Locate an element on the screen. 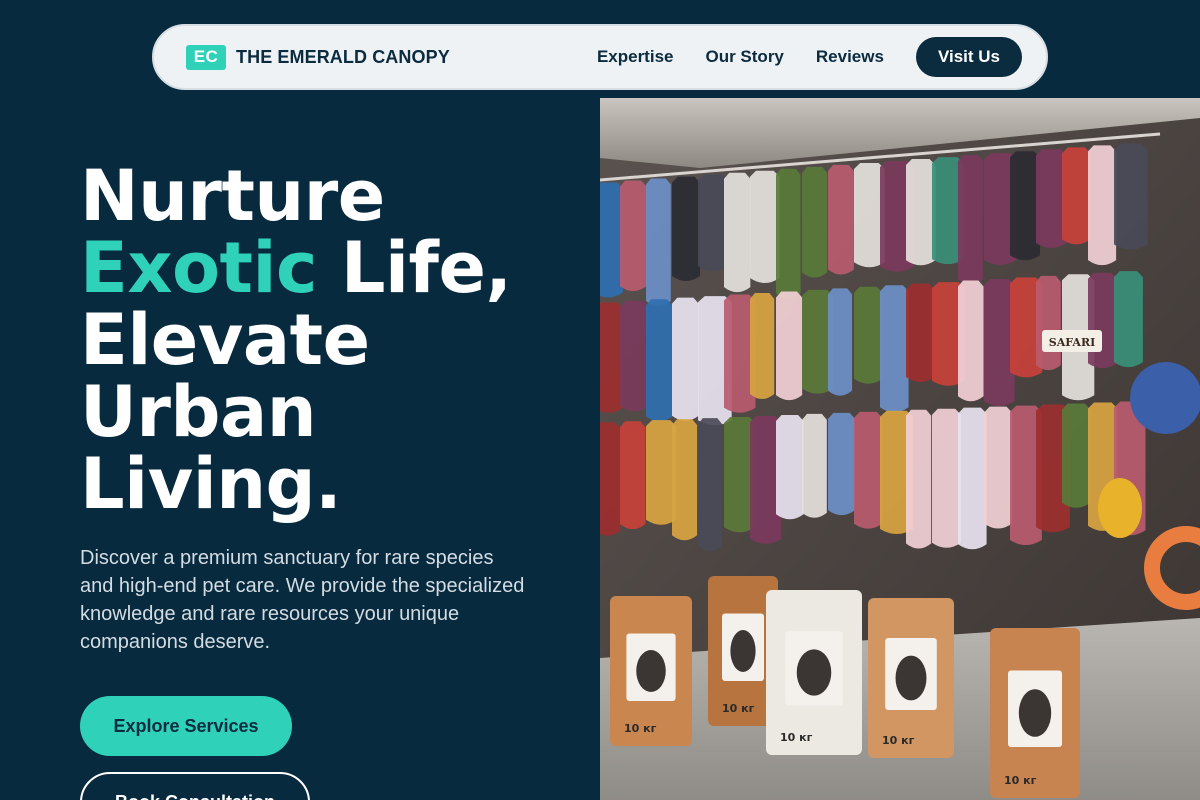 Image resolution: width=1200 pixels, height=800 pixels. hero-title-line-3: Elevate is located at coordinates (225, 340).